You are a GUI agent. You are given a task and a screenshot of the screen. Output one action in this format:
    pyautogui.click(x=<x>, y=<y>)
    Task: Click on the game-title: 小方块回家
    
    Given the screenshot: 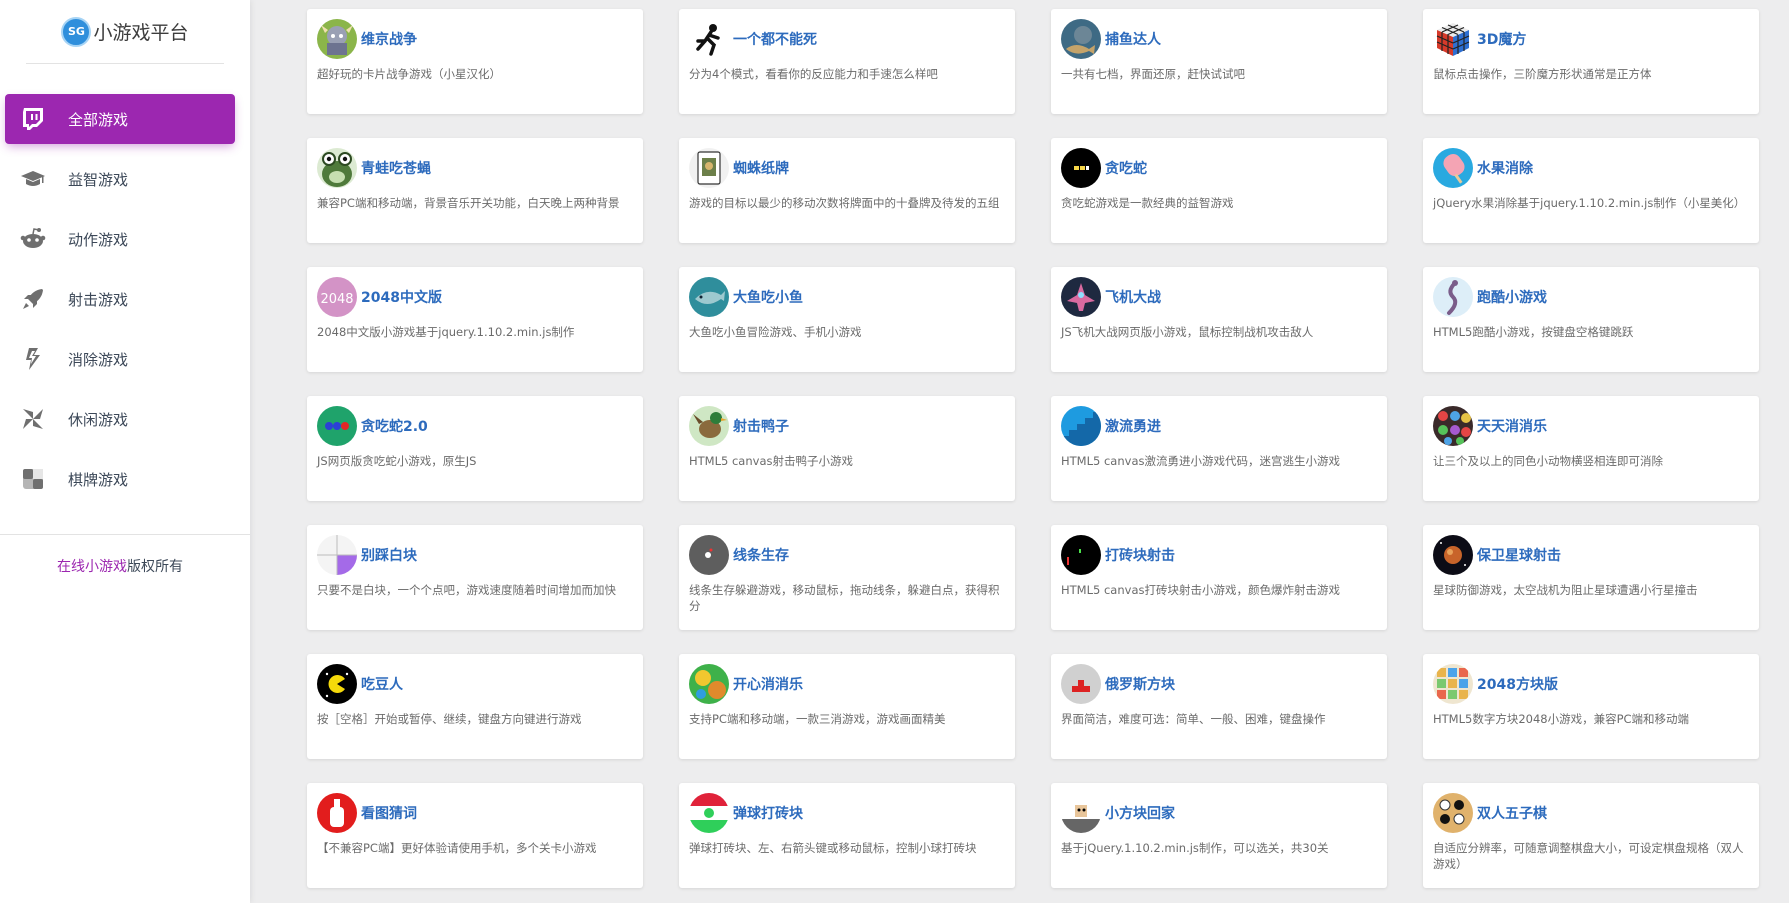 What is the action you would take?
    pyautogui.click(x=1140, y=813)
    